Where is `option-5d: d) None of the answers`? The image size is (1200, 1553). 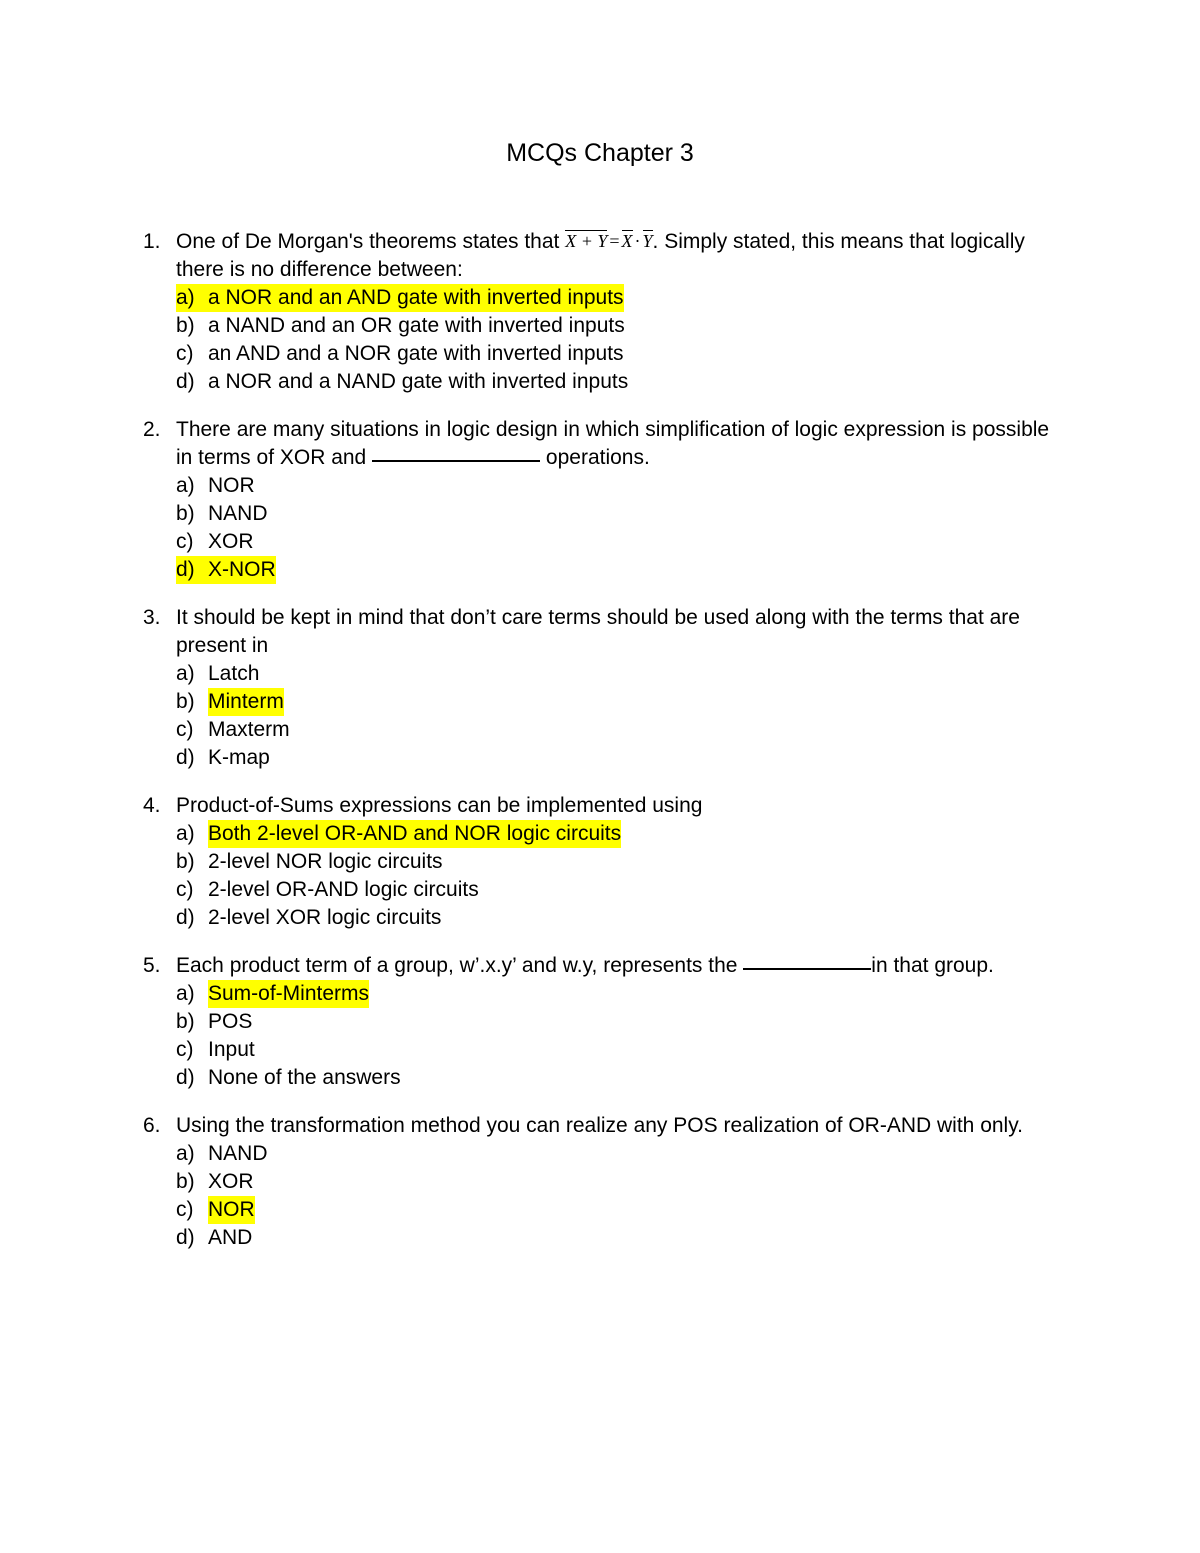
option-5d: d) None of the answers is located at coordinates (613, 1078).